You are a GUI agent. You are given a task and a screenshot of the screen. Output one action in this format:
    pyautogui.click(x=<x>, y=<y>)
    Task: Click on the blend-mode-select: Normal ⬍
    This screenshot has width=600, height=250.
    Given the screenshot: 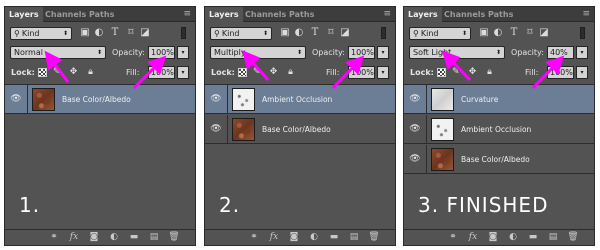 What is the action you would take?
    pyautogui.click(x=58, y=52)
    